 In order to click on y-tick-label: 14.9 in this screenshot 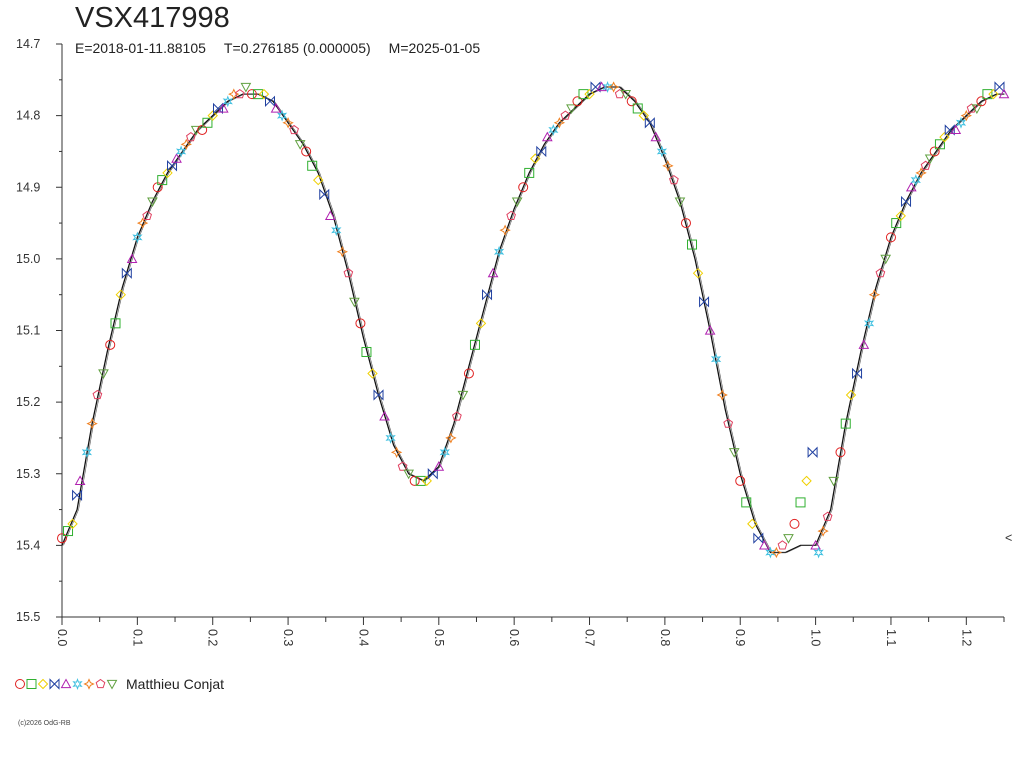, I will do `click(28, 187)`.